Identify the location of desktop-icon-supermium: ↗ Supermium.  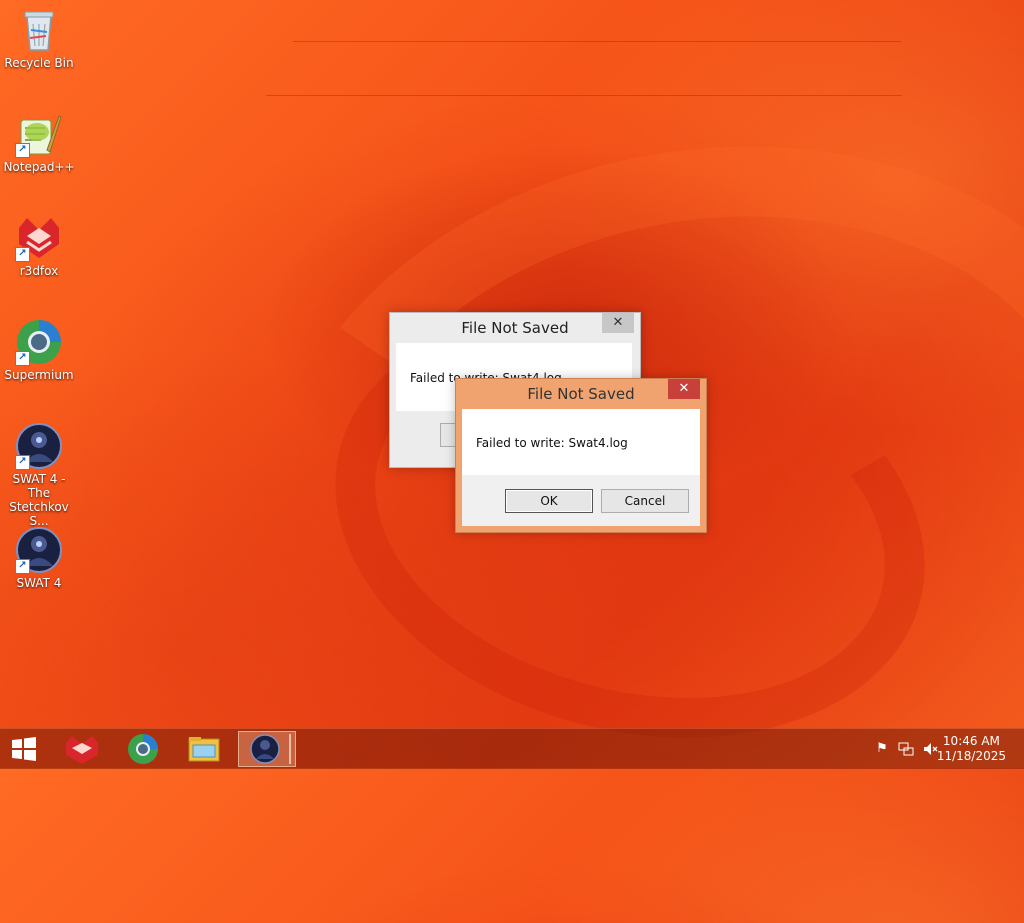
(39, 347).